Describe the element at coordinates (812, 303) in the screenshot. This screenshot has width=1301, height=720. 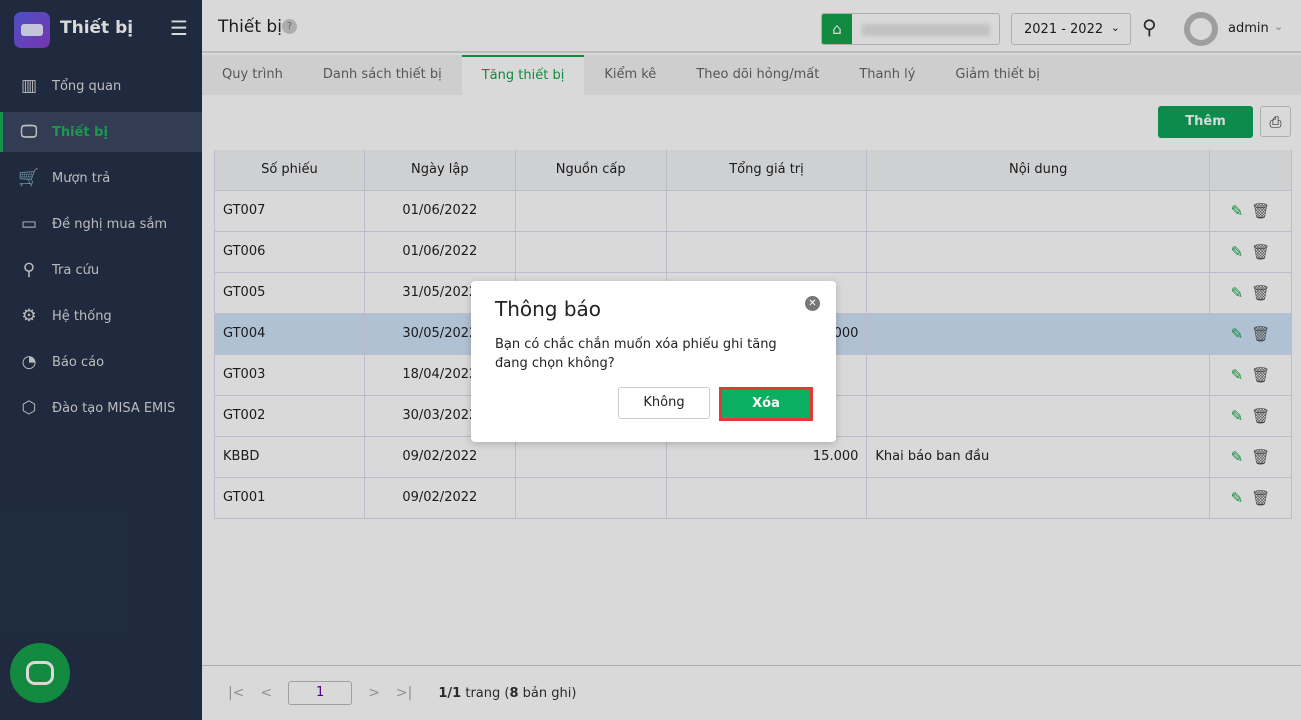
I see `close-icon: ✕` at that location.